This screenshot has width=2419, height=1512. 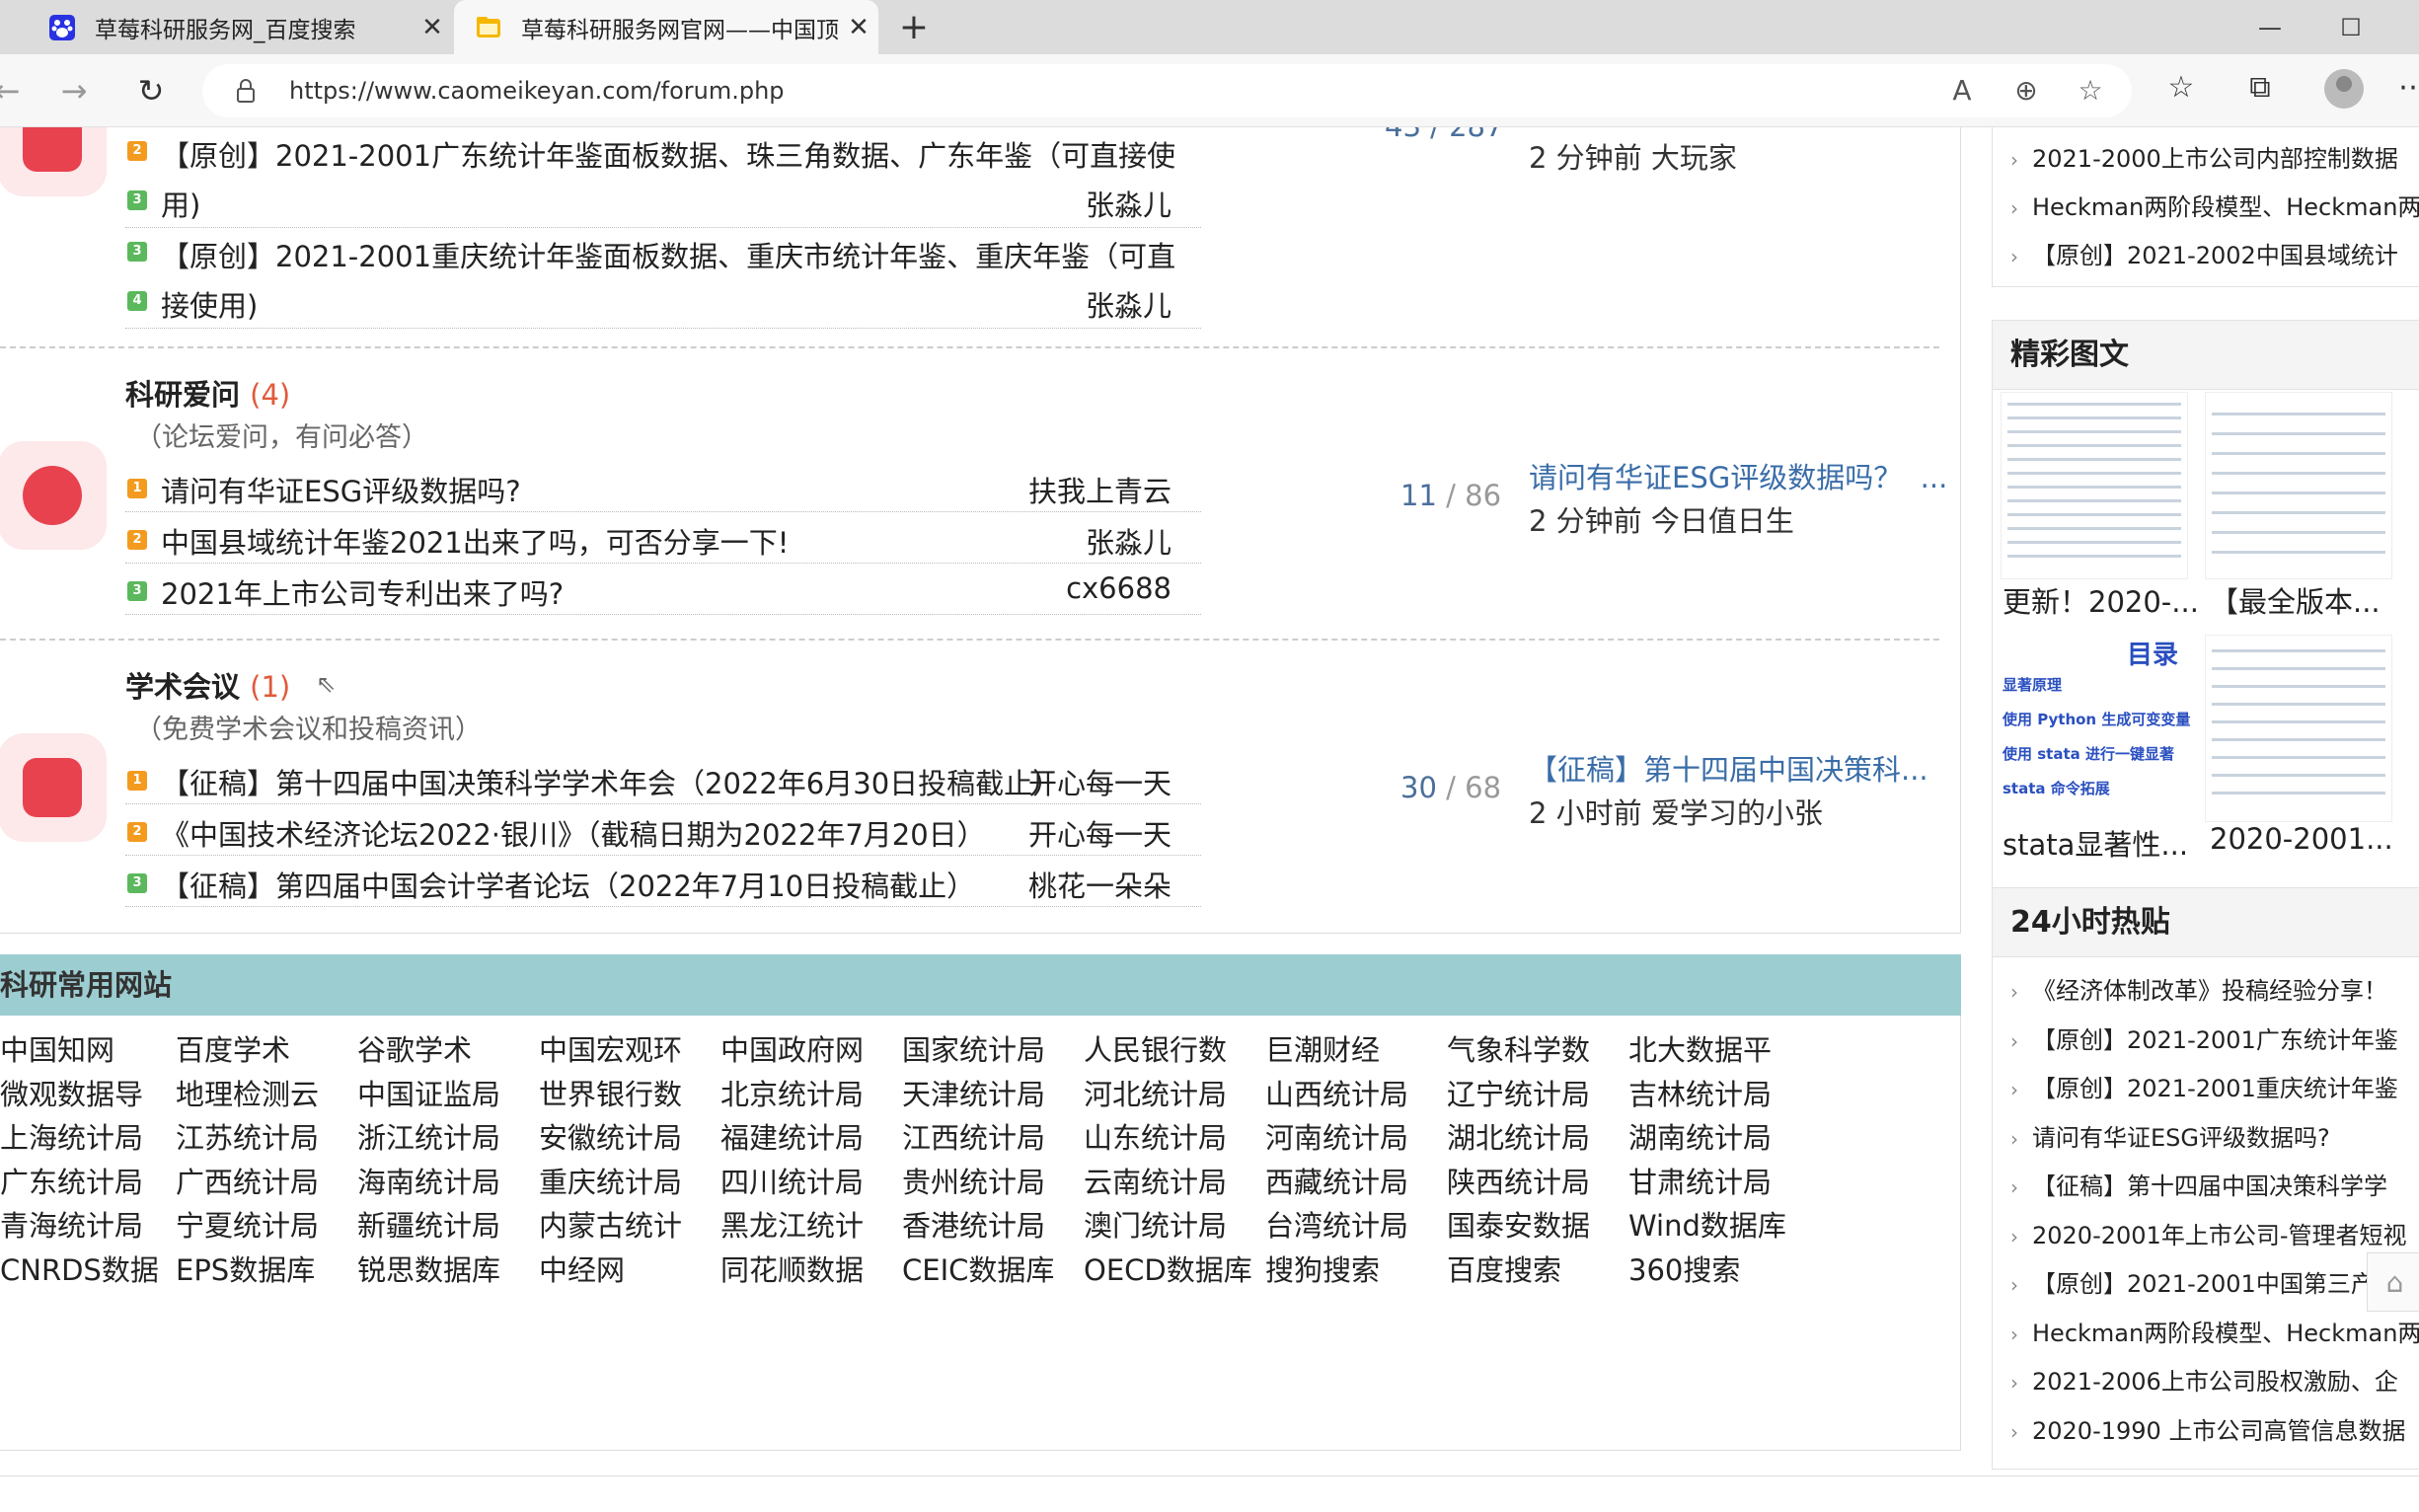 What do you see at coordinates (2215, 1089) in the screenshot?
I see `hot-post-text: 【原创】2021-2001重庆统计年鉴` at bounding box center [2215, 1089].